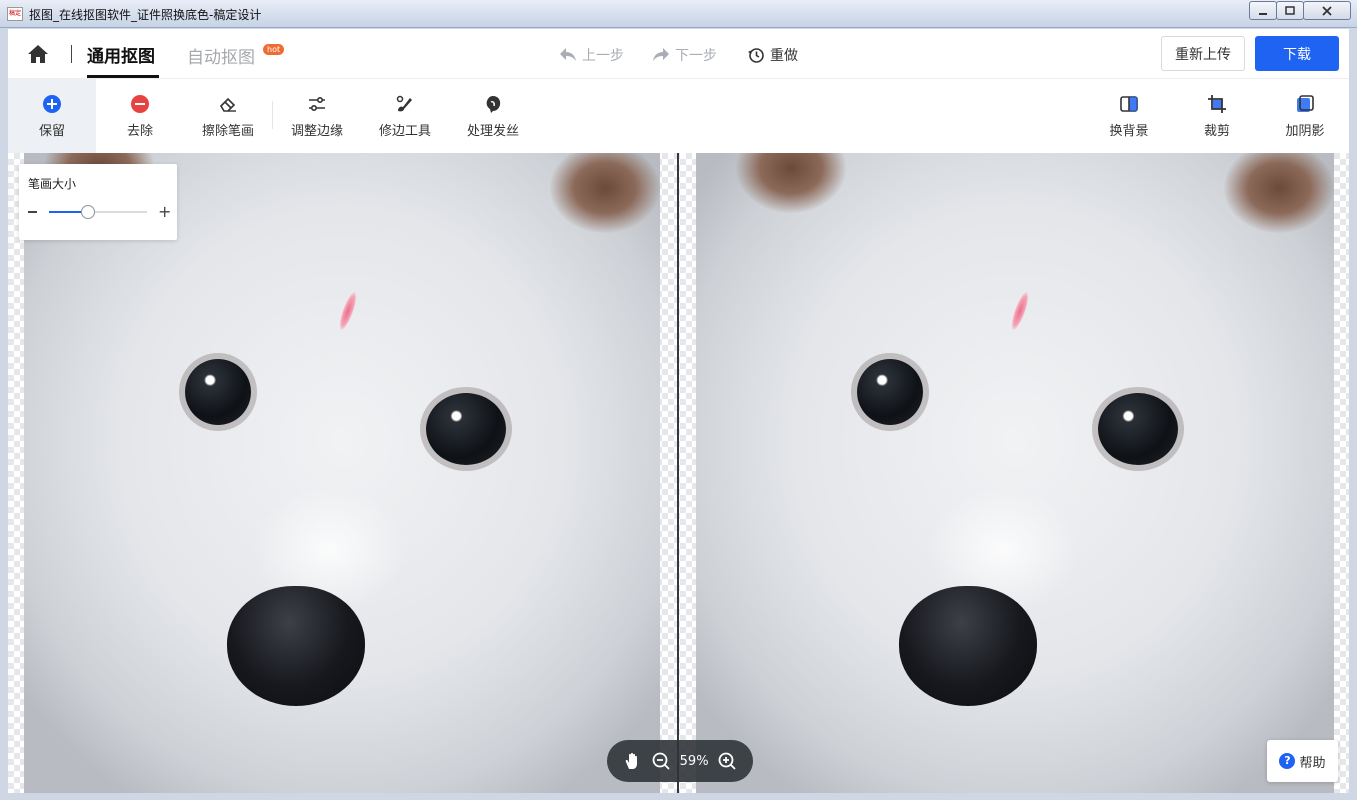 This screenshot has width=1357, height=800. Describe the element at coordinates (1217, 104) in the screenshot. I see `crop-icon` at that location.